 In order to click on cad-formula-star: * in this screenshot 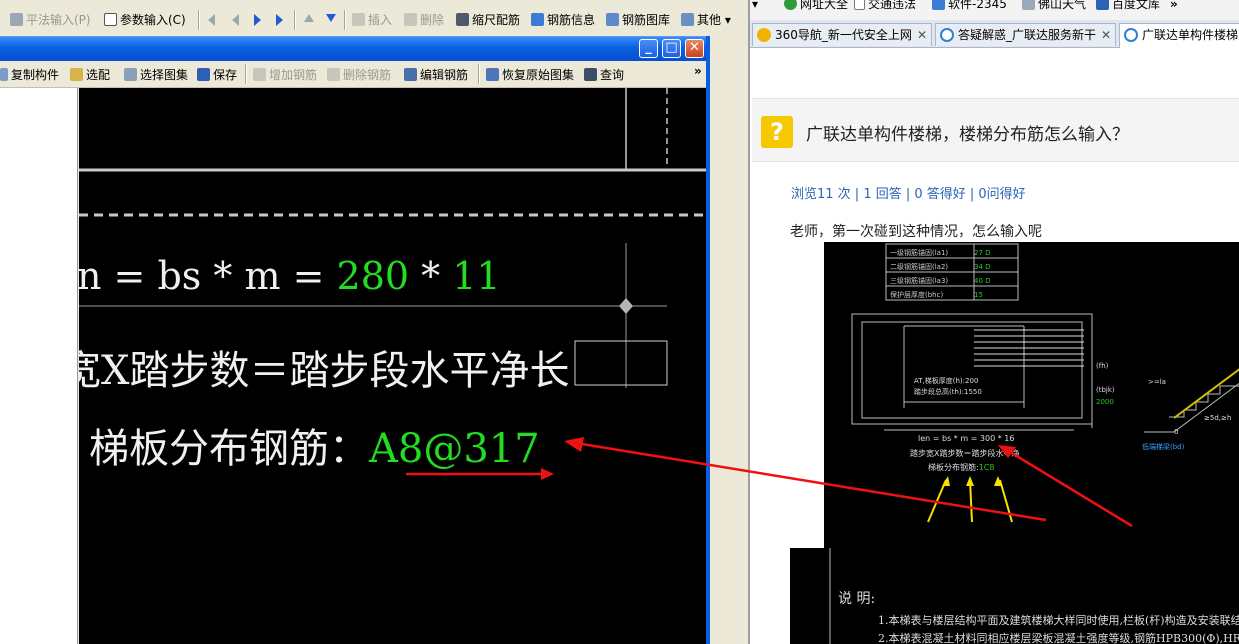, I will do `click(431, 276)`.